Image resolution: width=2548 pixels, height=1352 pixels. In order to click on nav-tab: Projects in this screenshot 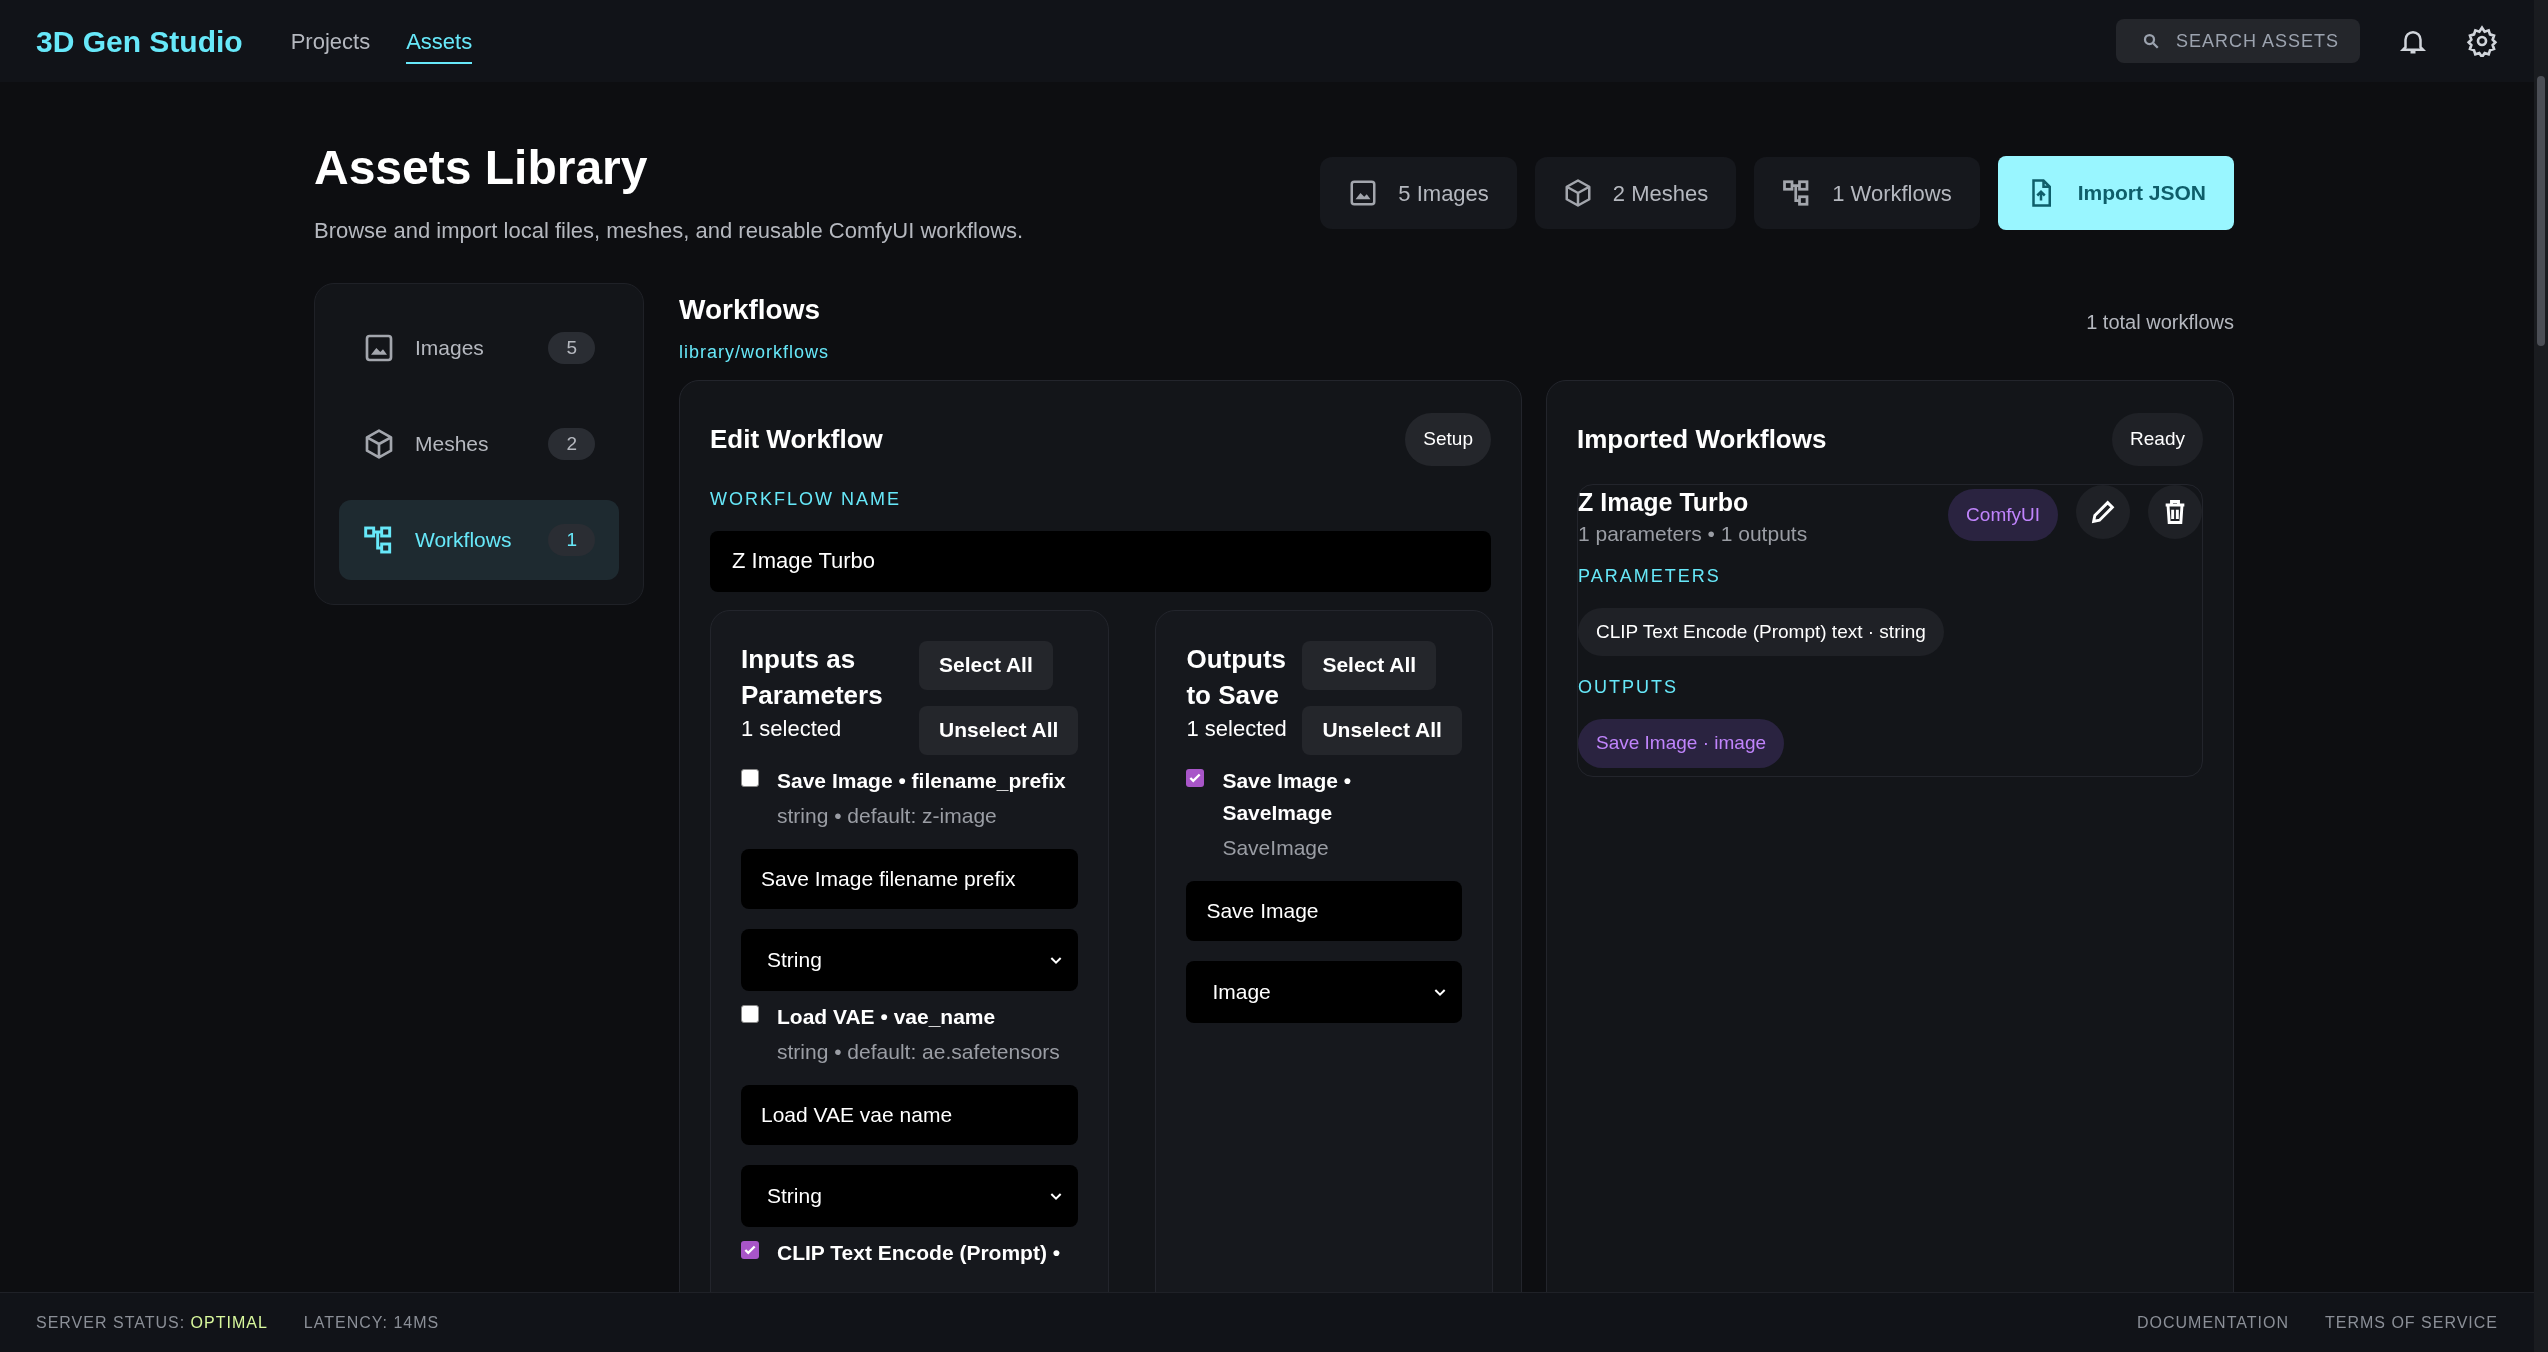, I will do `click(330, 44)`.